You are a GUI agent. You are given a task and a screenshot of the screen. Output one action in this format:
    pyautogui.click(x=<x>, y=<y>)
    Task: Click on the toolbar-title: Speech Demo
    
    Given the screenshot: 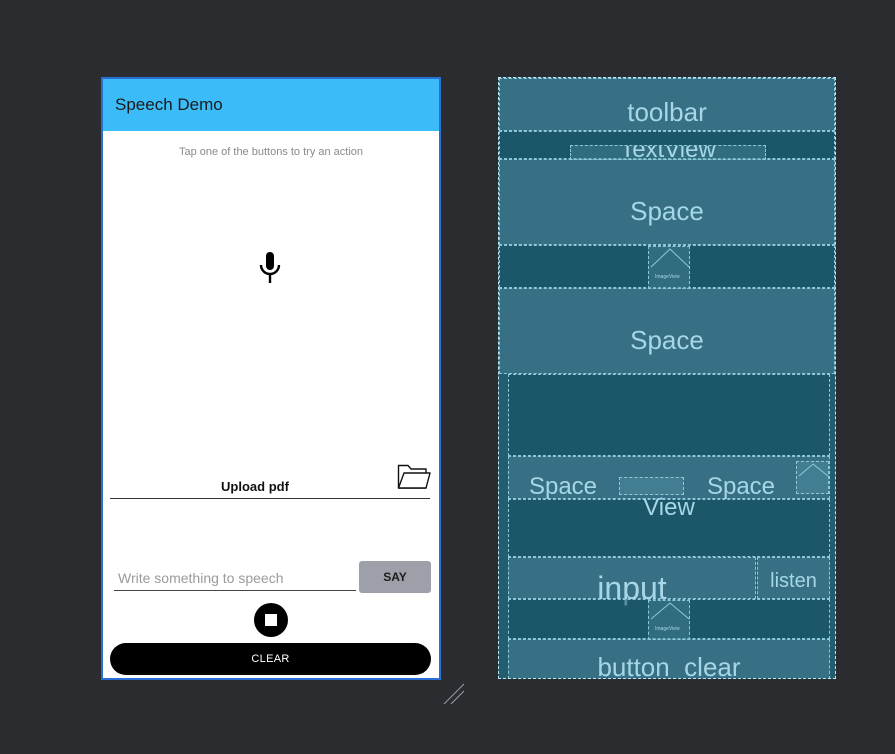 What is the action you would take?
    pyautogui.click(x=169, y=104)
    